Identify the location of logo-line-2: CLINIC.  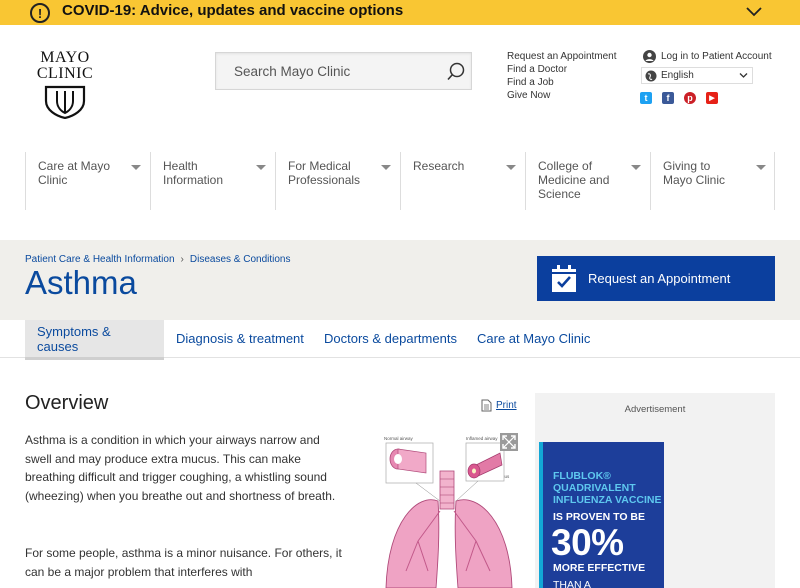
(65, 73).